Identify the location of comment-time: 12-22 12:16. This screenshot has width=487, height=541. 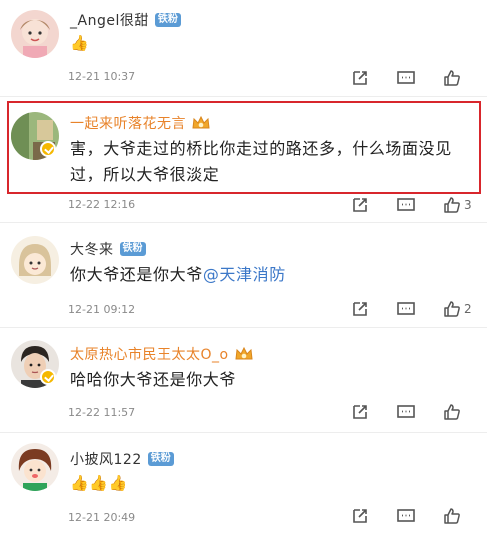
(102, 204).